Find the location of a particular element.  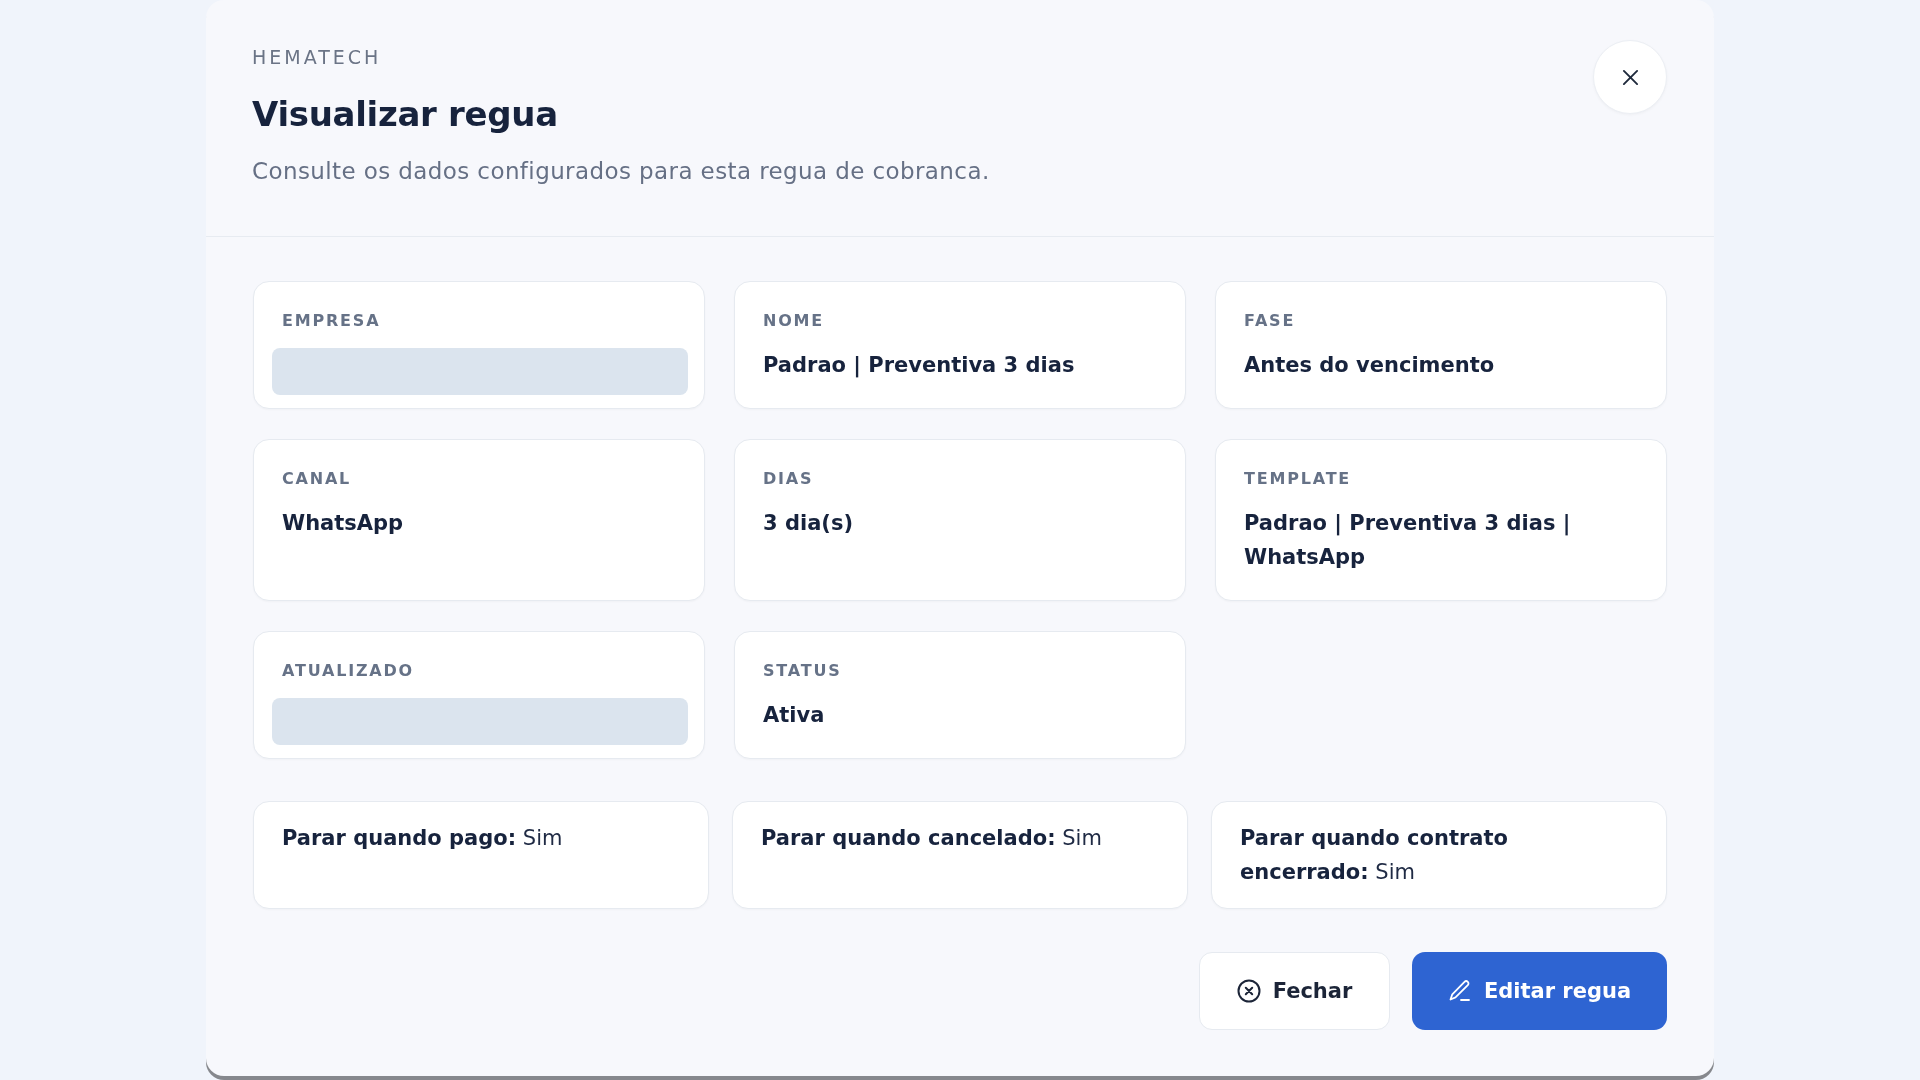

pencil-icon is located at coordinates (1459, 991).